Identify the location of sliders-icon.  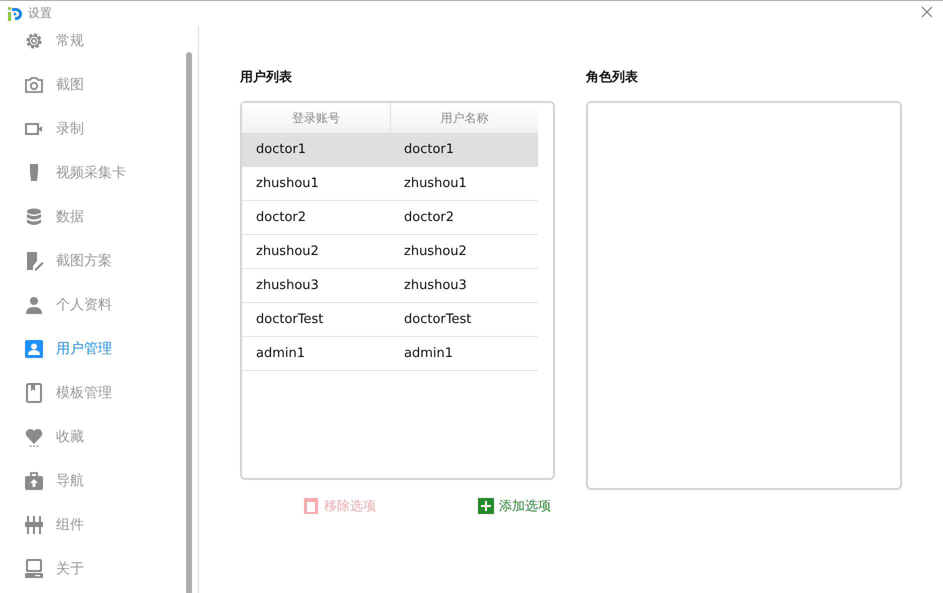
(34, 525).